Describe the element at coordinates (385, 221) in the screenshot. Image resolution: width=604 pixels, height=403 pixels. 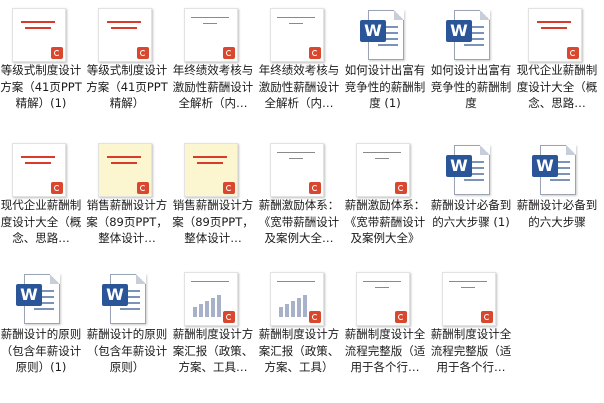
I see `file-name: 薪酬激励体系：《宽带薪酬设计及案例大全》` at that location.